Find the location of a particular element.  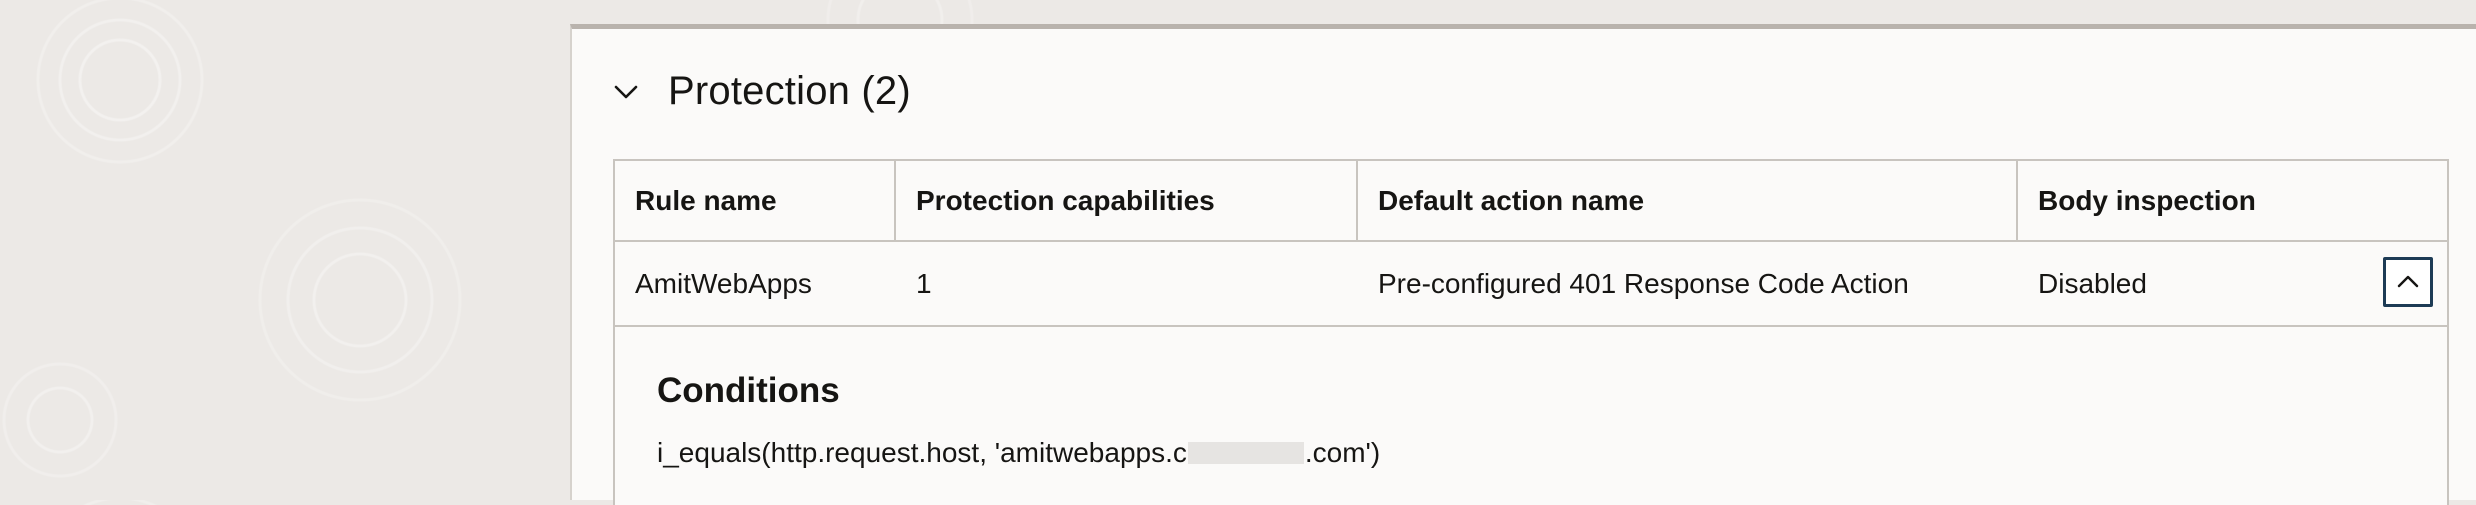

section-toggle: Protection (2) is located at coordinates (761, 91).